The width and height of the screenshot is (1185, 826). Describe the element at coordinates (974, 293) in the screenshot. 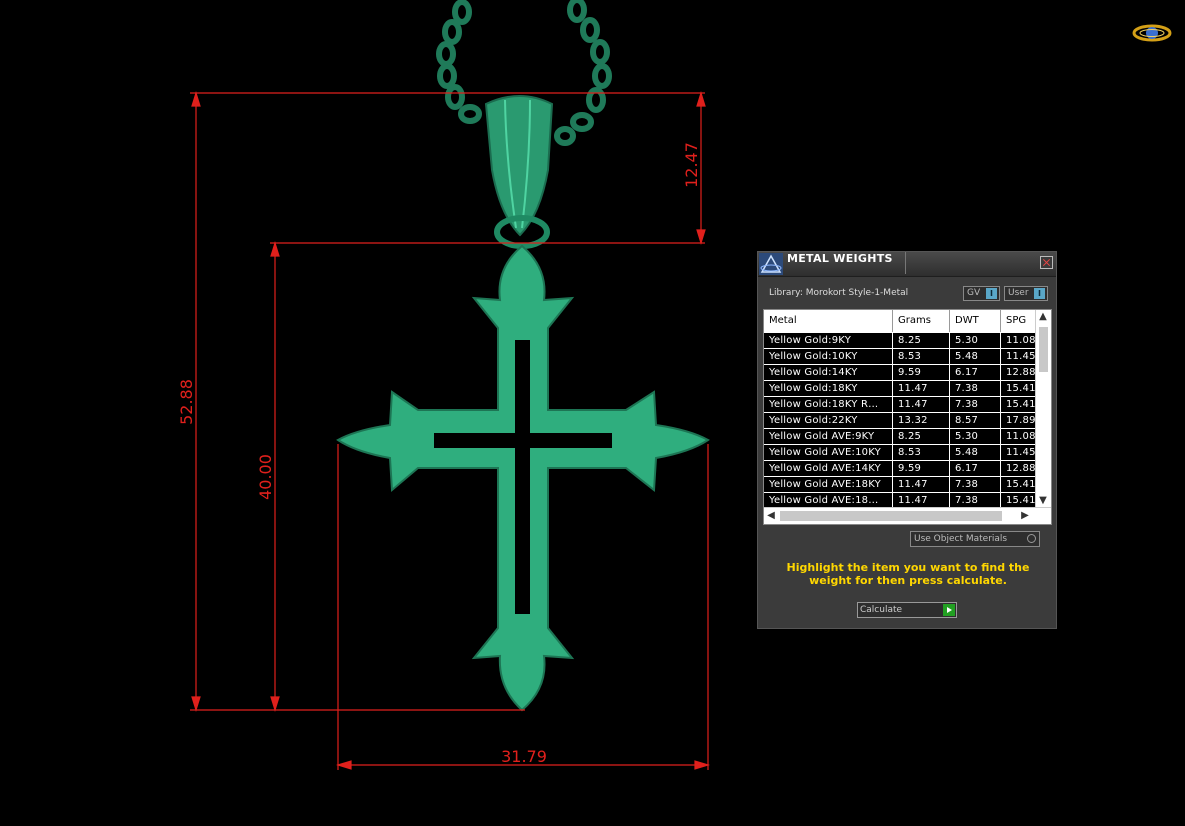

I see `gv-toggle-label: GV` at that location.